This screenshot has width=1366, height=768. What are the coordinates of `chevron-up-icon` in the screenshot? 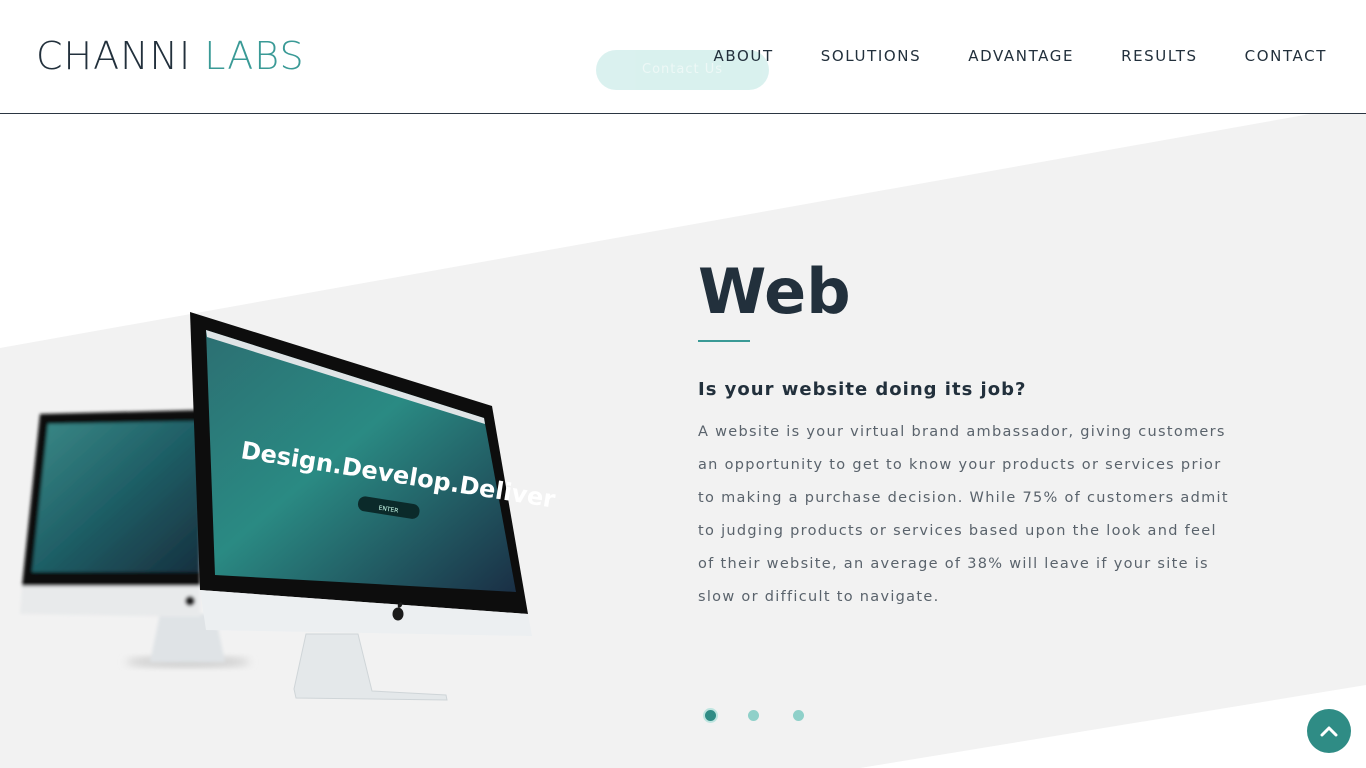 It's located at (1329, 731).